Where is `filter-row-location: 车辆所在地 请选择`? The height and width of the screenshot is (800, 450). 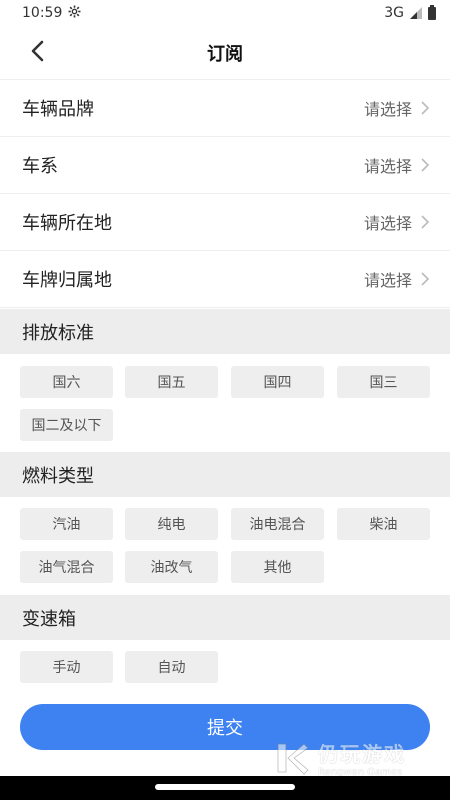
filter-row-location: 车辆所在地 请选择 is located at coordinates (225, 222).